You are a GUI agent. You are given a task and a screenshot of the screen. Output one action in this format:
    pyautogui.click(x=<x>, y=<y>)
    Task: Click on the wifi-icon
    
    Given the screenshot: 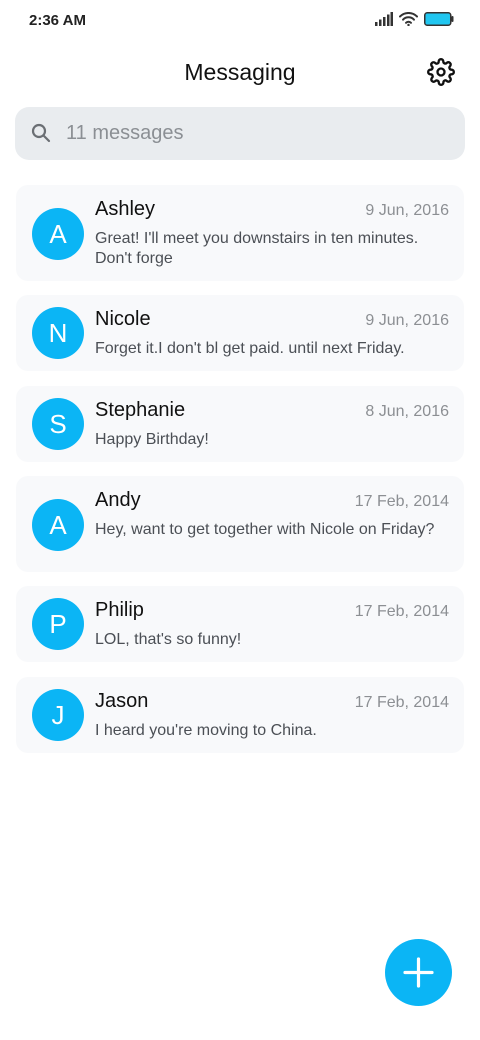 What is the action you would take?
    pyautogui.click(x=408, y=19)
    